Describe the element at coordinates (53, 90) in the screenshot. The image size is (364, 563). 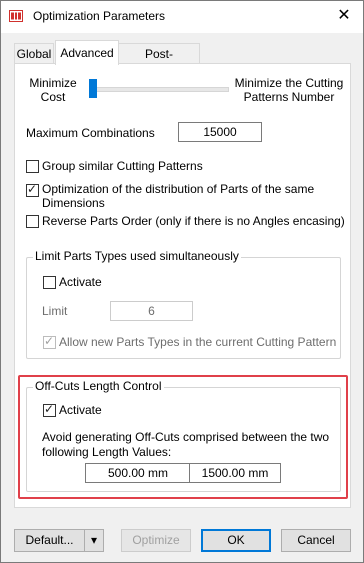
I see `slider-left-label: Minimize Cost` at that location.